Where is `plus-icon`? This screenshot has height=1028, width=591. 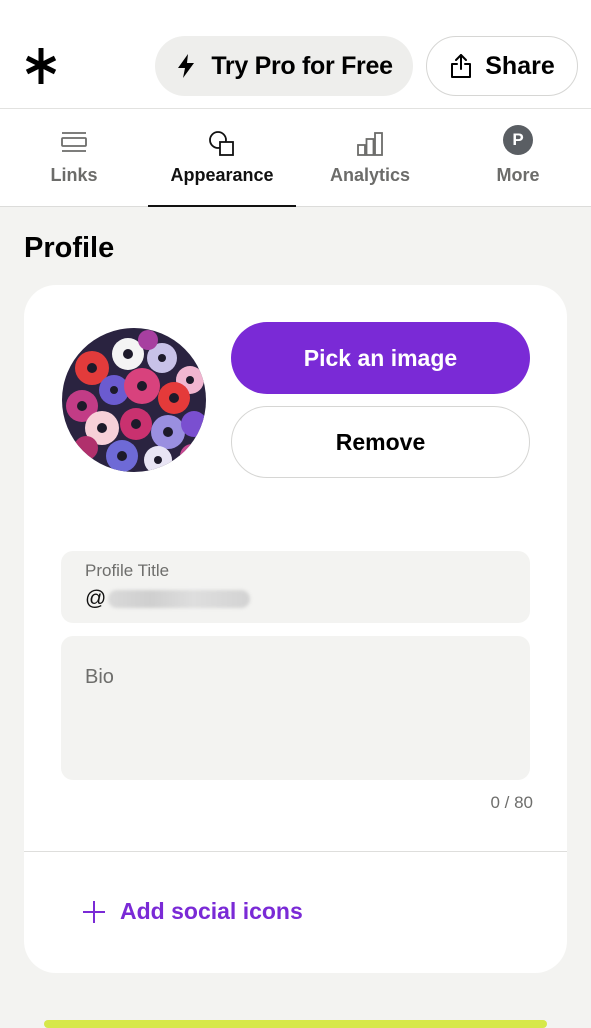
plus-icon is located at coordinates (94, 911).